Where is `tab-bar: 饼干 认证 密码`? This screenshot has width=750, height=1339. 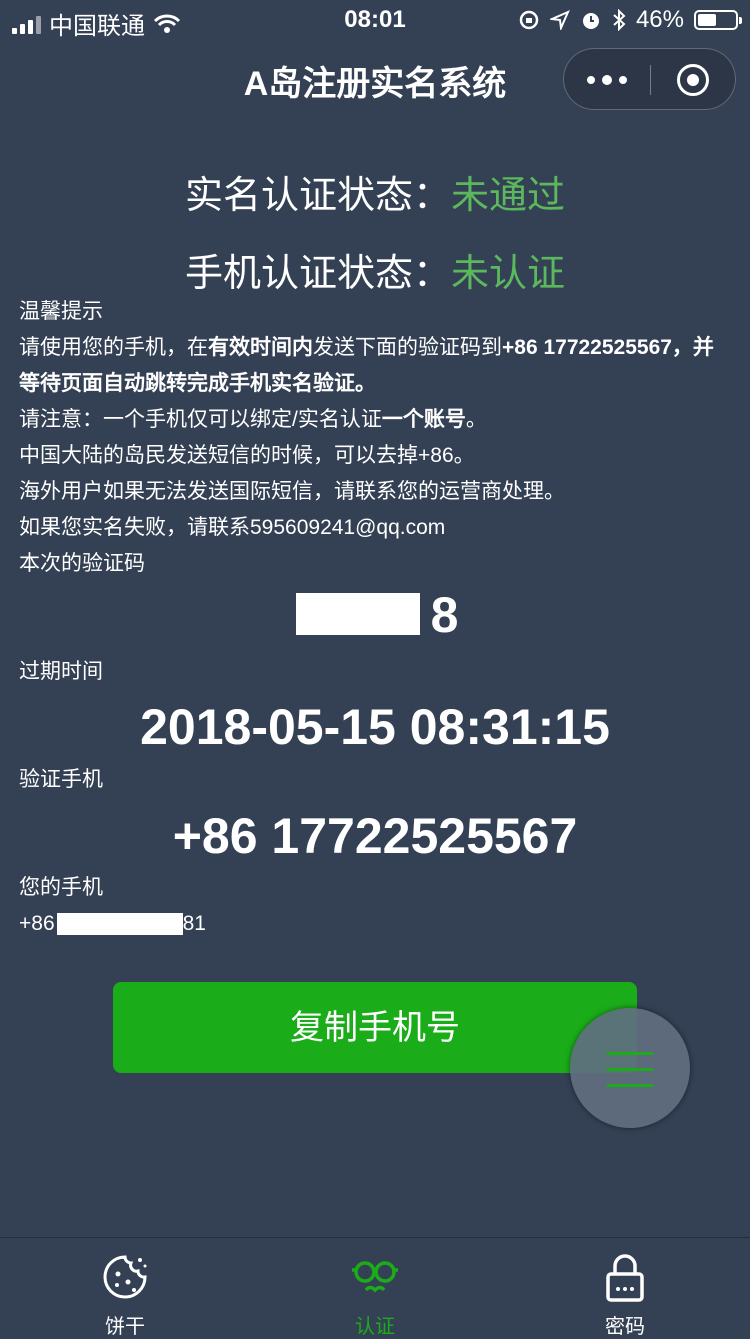 tab-bar: 饼干 认证 密码 is located at coordinates (375, 1287).